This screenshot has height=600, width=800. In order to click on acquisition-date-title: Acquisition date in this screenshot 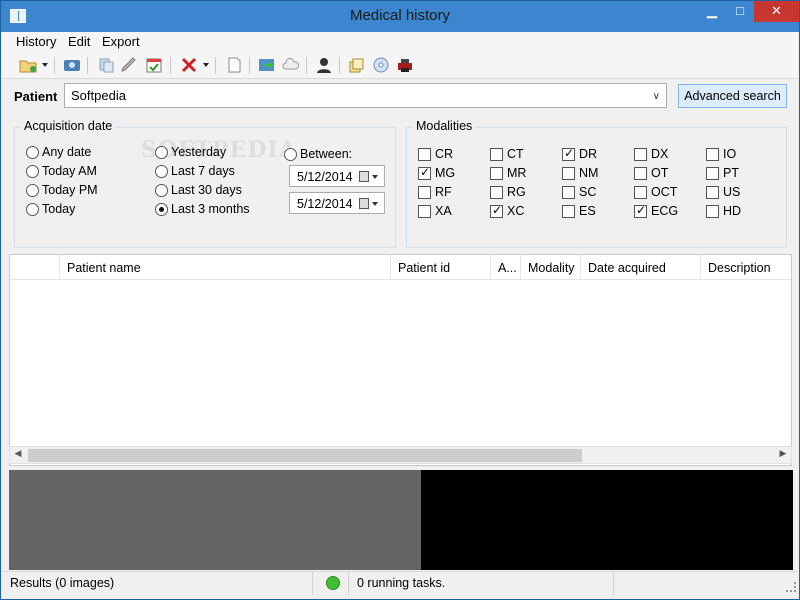, I will do `click(68, 126)`.